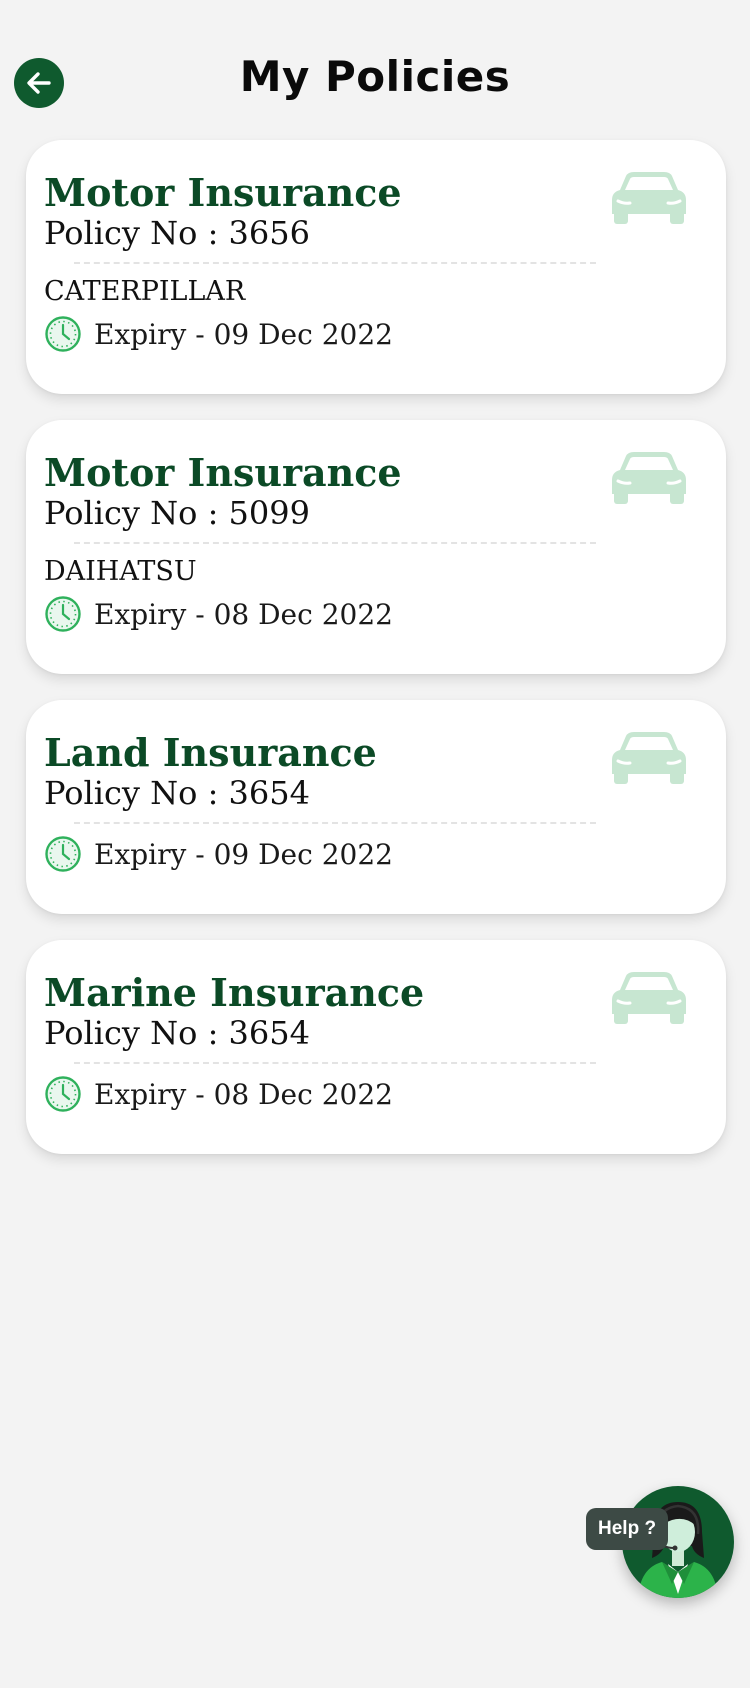 The image size is (750, 1688). I want to click on help-label: Help ?, so click(627, 1529).